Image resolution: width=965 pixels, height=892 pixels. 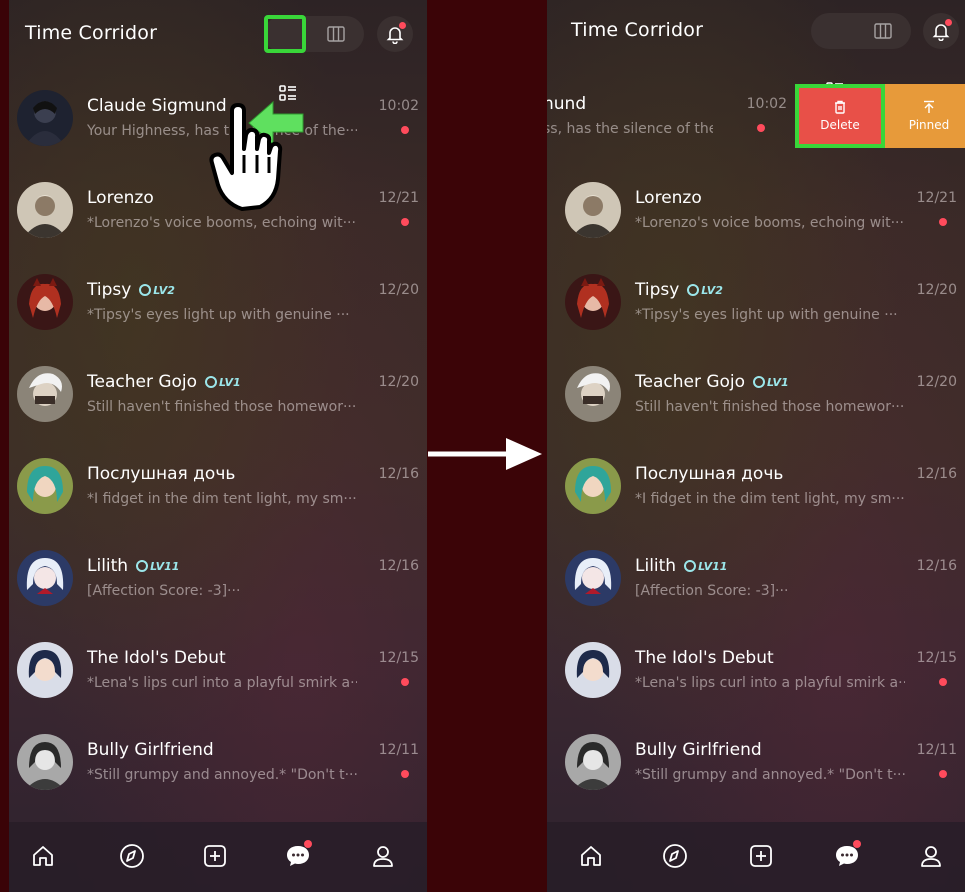 I want to click on level-badge: LV11, so click(x=705, y=566).